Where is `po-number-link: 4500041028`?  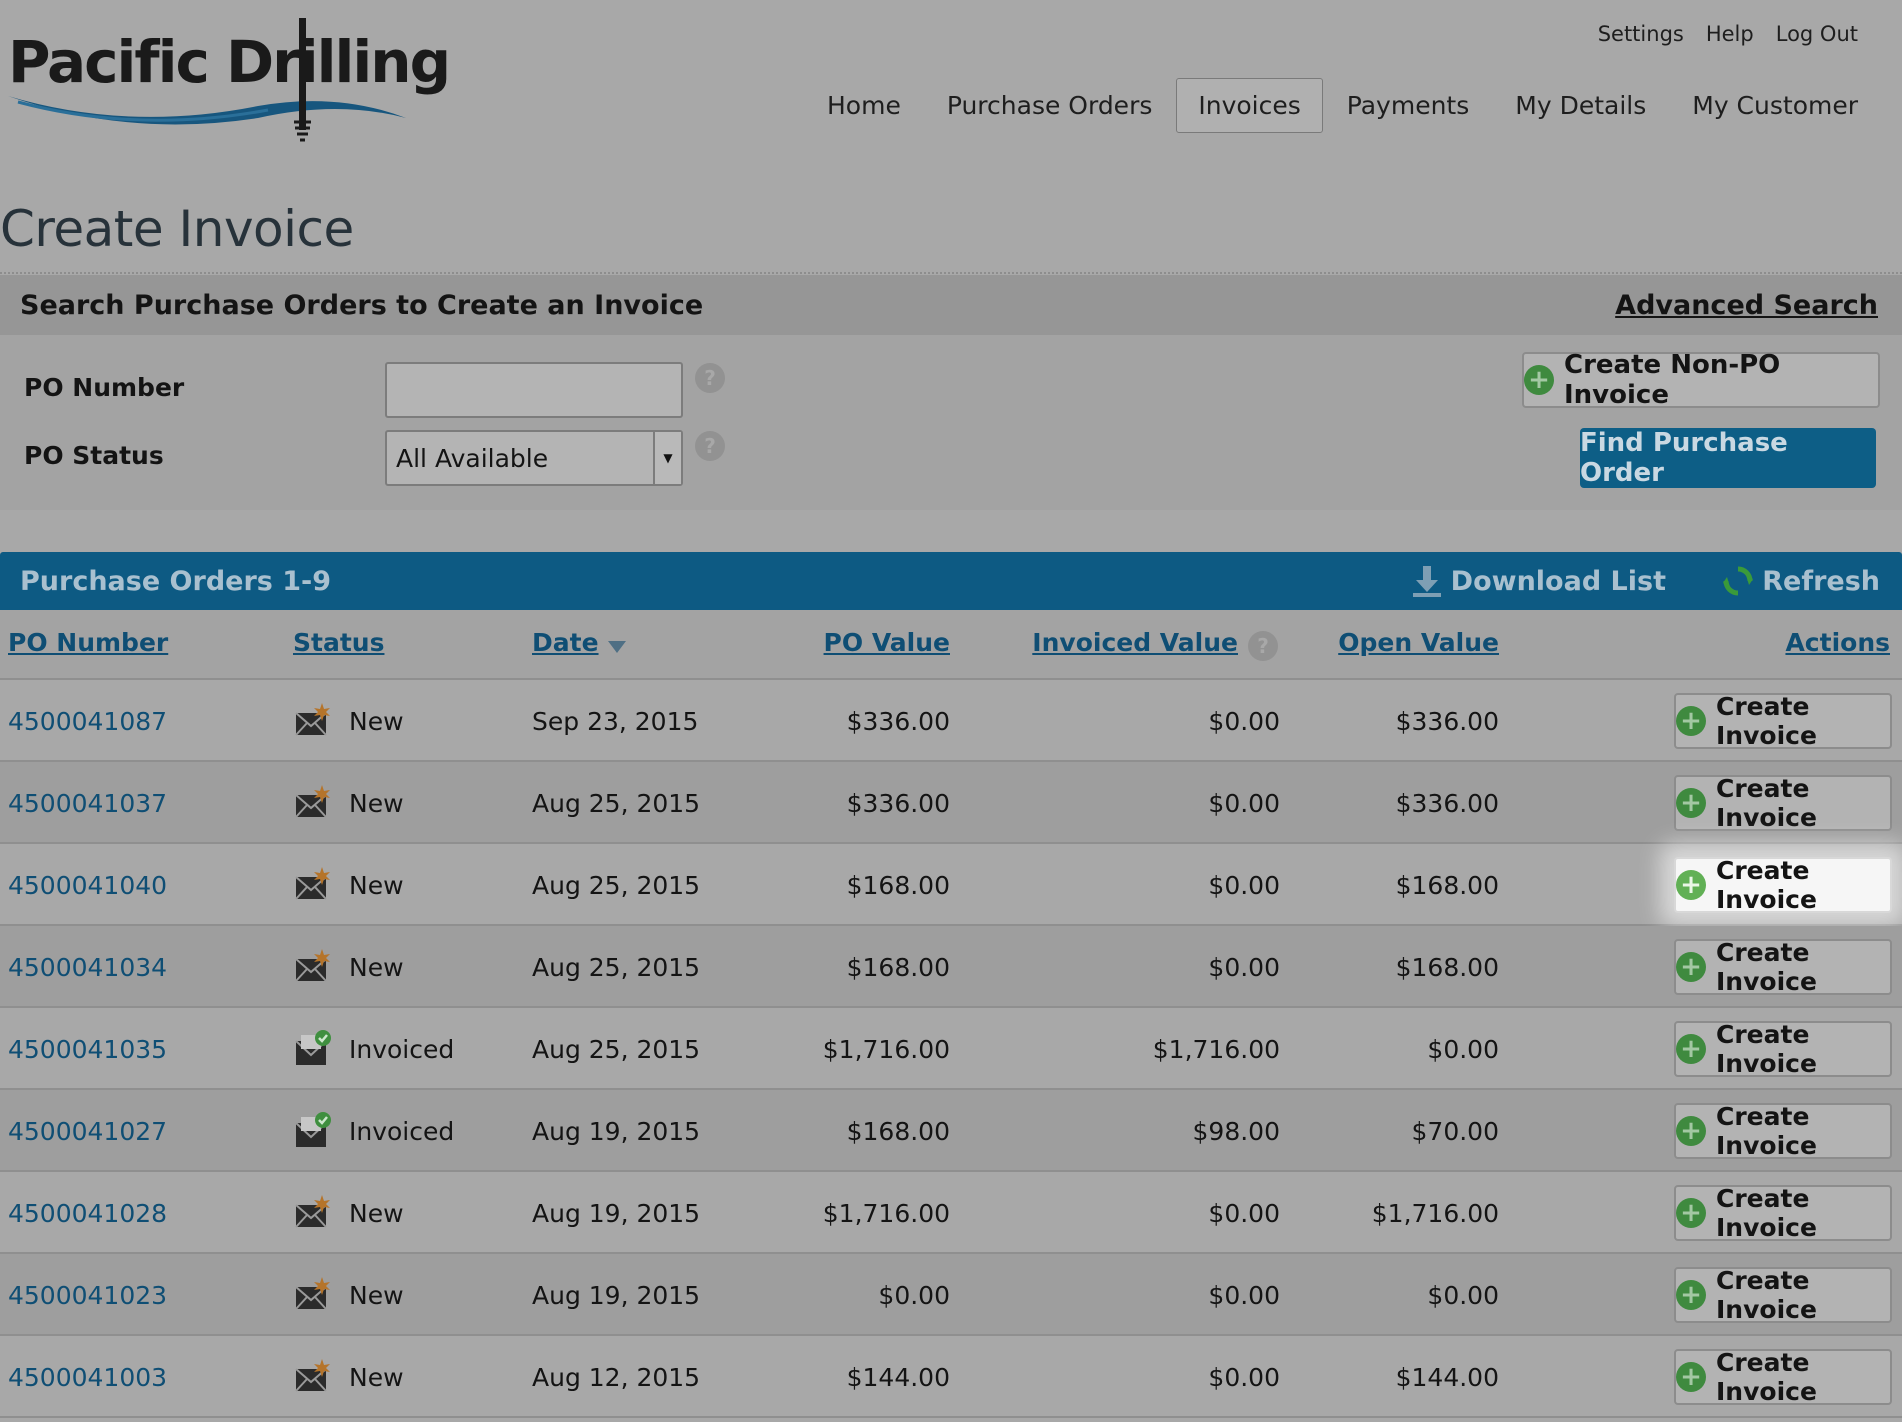
po-number-link: 4500041028 is located at coordinates (87, 1213).